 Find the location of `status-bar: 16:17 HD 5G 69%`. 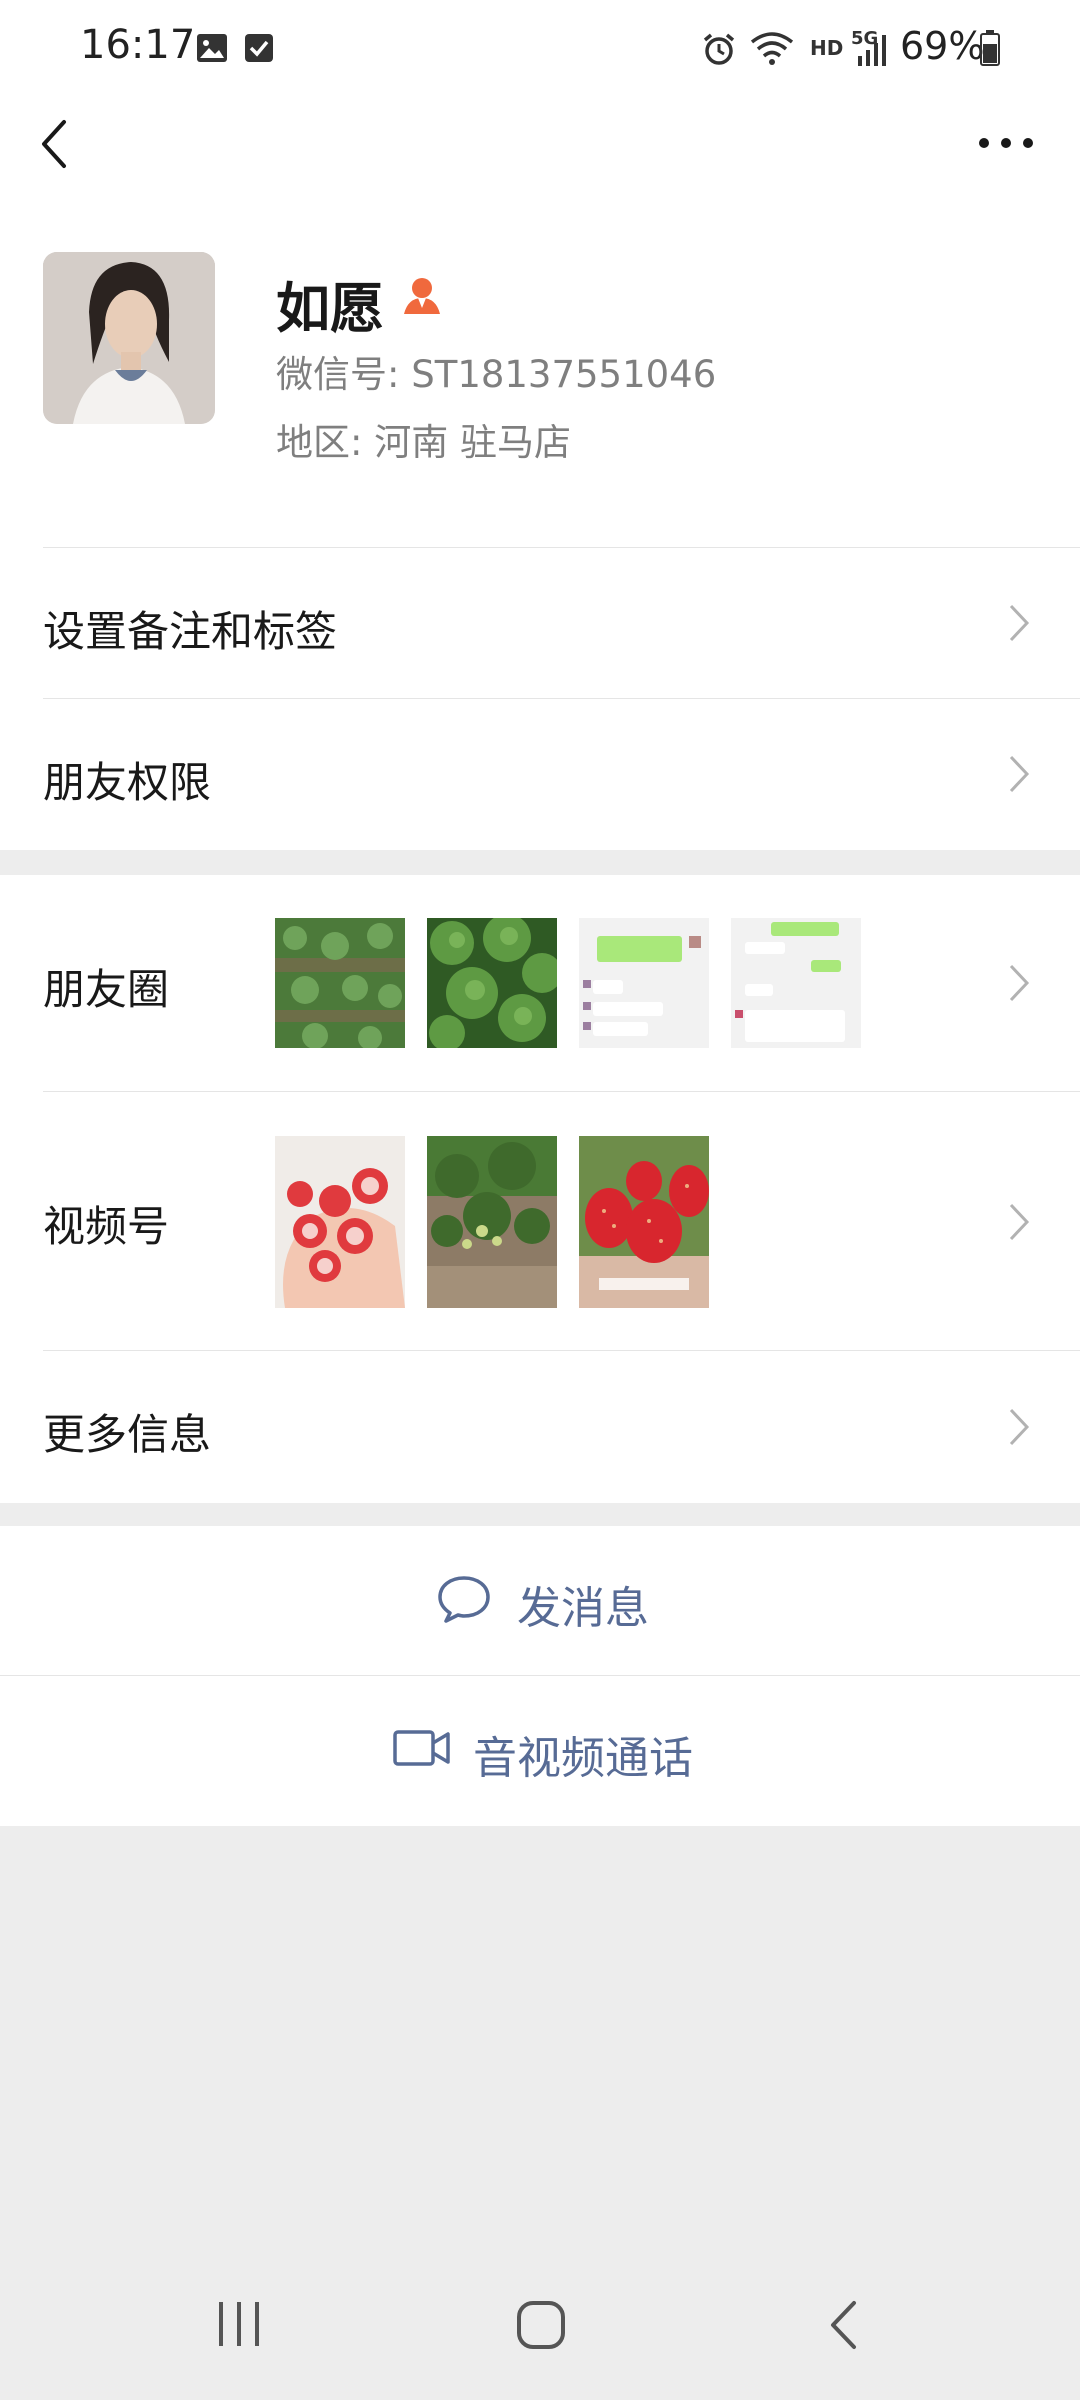

status-bar: 16:17 HD 5G 69% is located at coordinates (540, 48).